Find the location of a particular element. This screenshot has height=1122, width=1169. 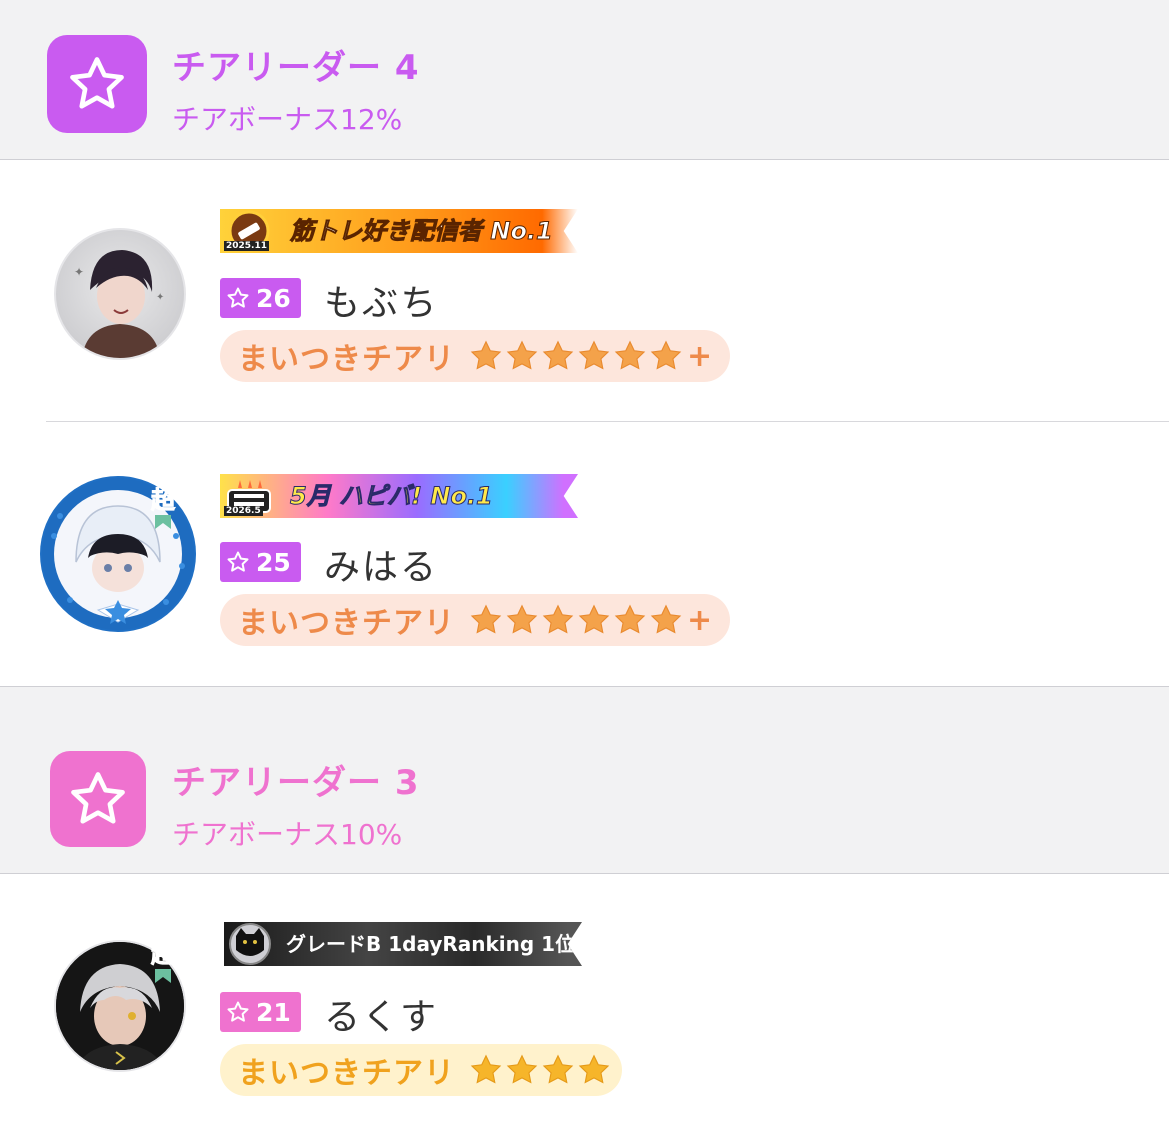

tier-title: チアリーダー 3 is located at coordinates (296, 783).